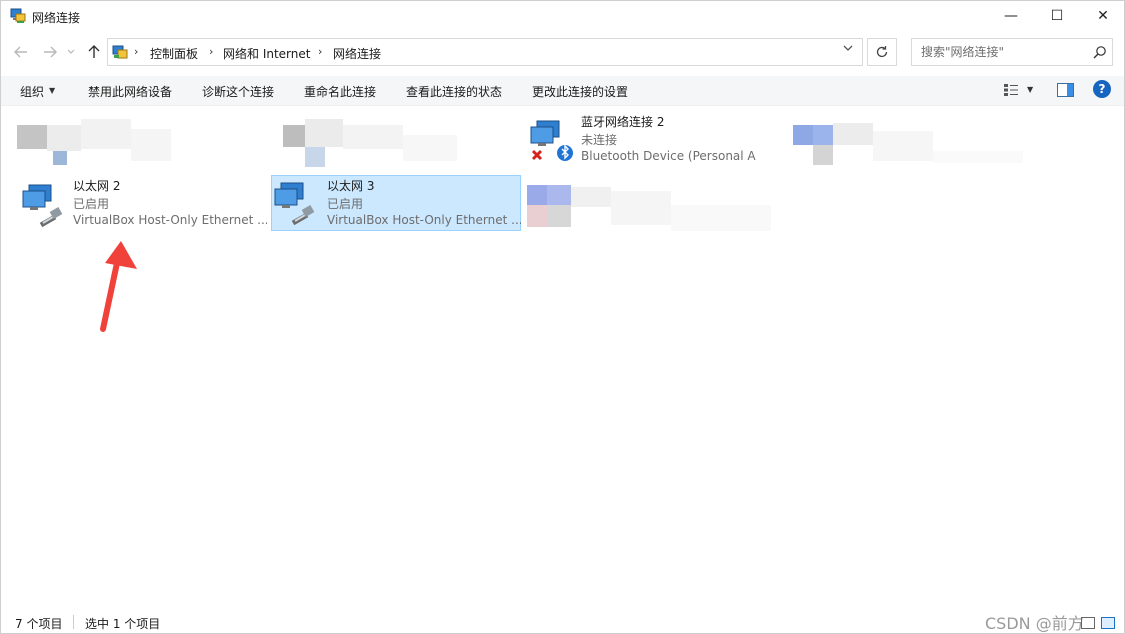 The width and height of the screenshot is (1125, 634). I want to click on rename-button: 重命名此连接, so click(340, 91).